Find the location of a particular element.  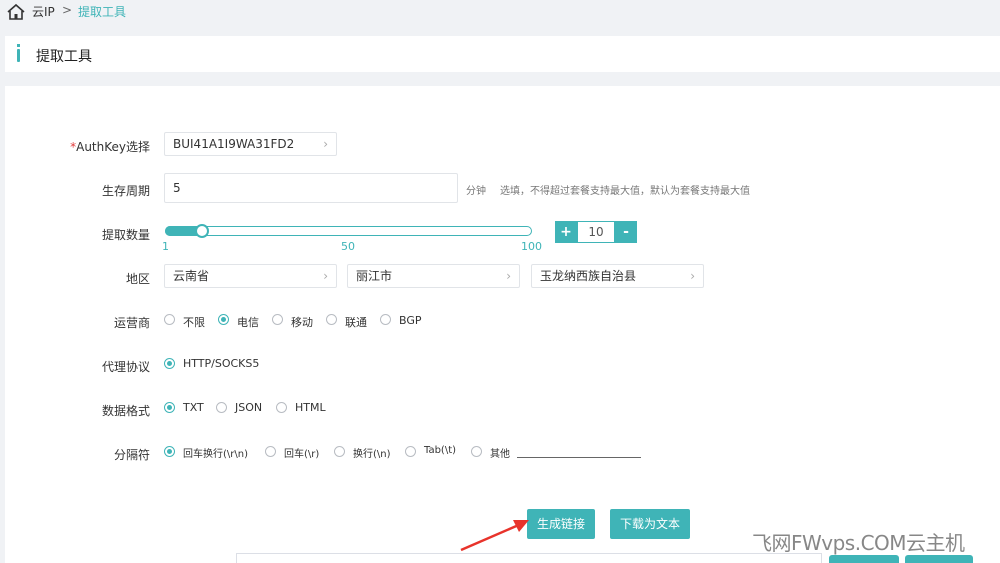

separator-option-label: 回车(\r) is located at coordinates (302, 454).